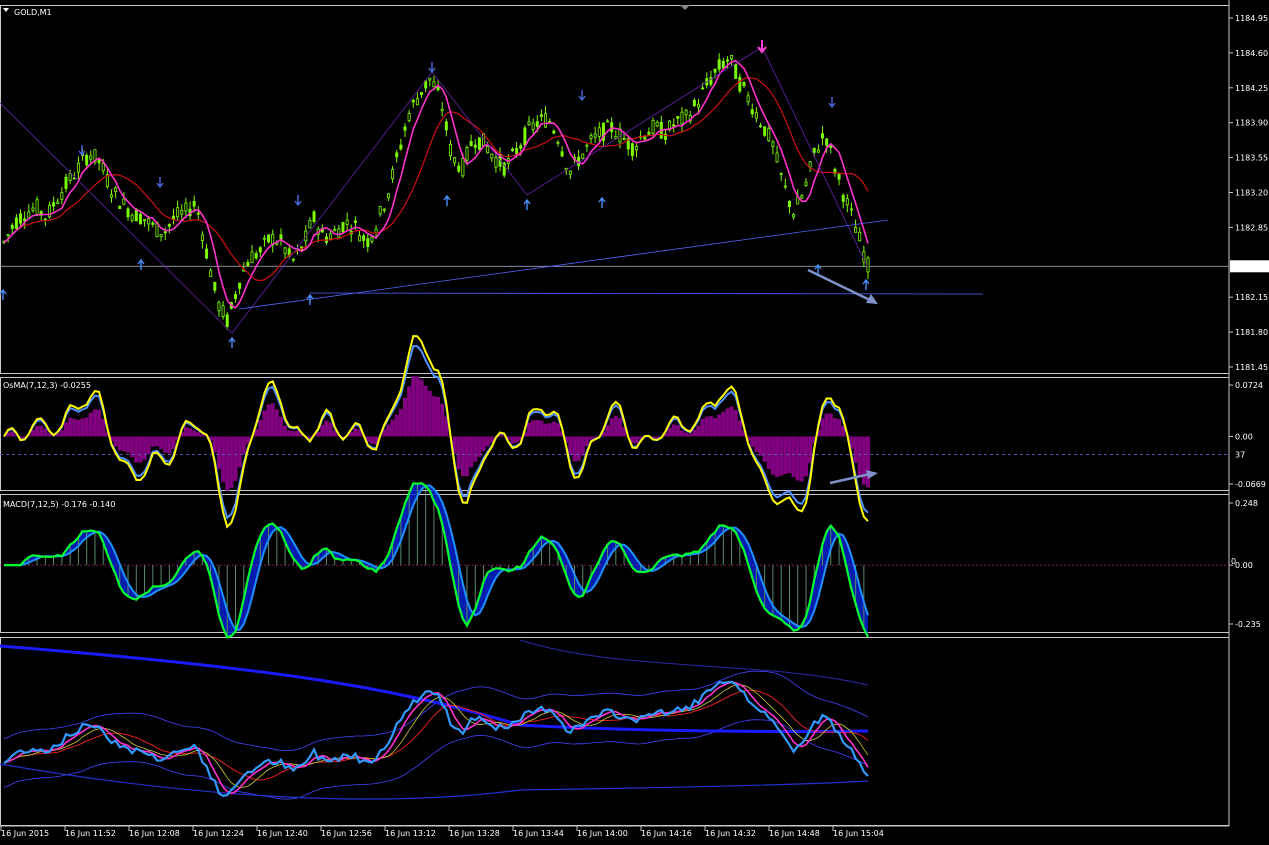 The image size is (1269, 845). Describe the element at coordinates (436, 711) in the screenshot. I see `band-upper-line` at that location.